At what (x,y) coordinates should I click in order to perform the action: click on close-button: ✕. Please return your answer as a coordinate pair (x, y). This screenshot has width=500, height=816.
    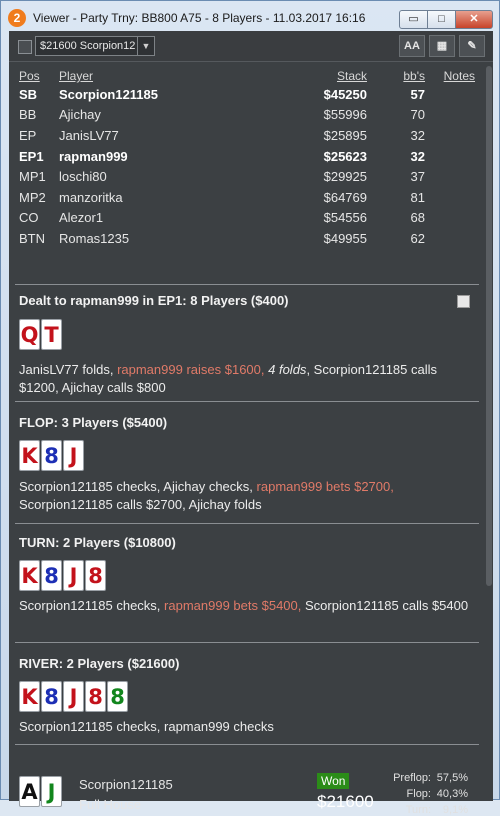
    Looking at the image, I should click on (474, 19).